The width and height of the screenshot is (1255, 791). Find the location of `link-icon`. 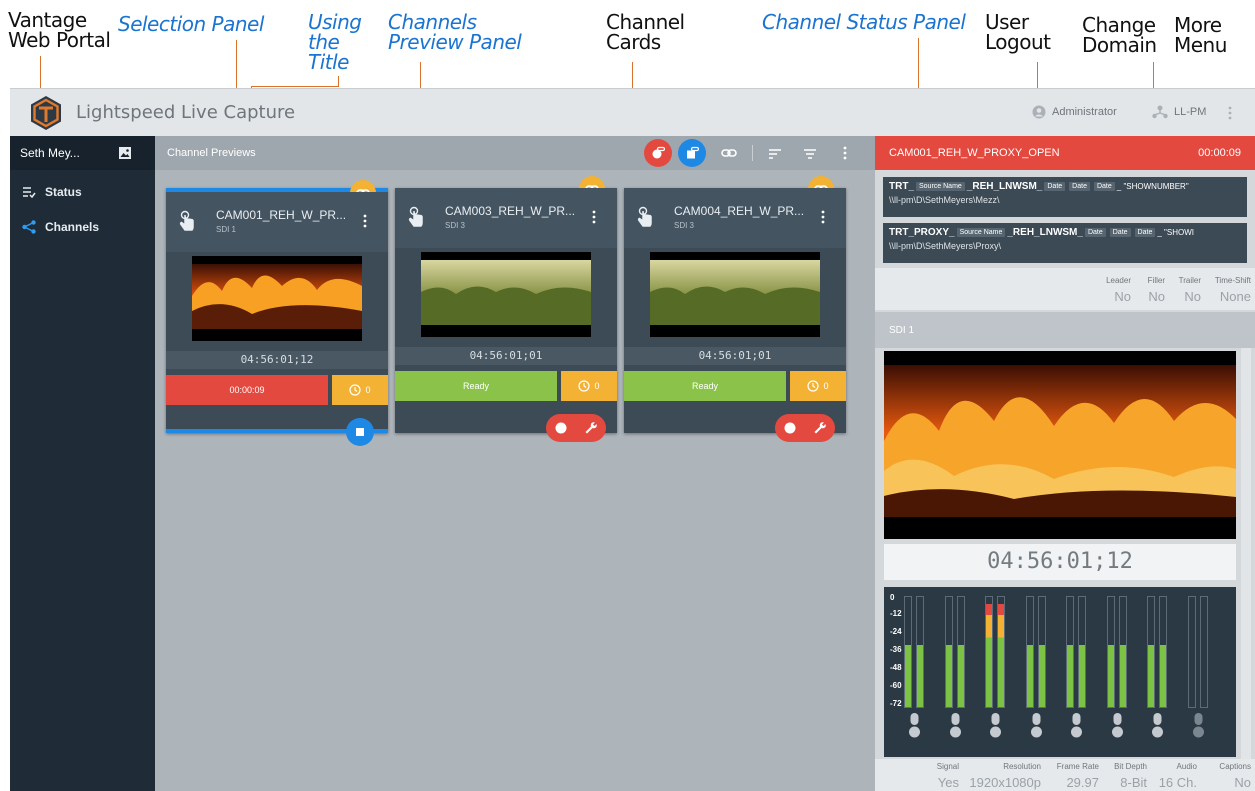

link-icon is located at coordinates (729, 155).